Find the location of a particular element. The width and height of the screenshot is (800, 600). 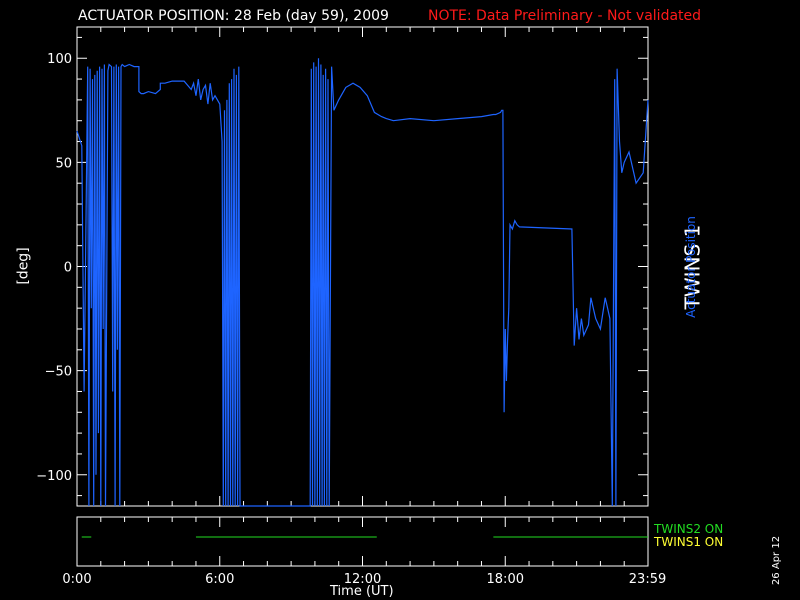

series-label: Actuator Position is located at coordinates (690, 267).